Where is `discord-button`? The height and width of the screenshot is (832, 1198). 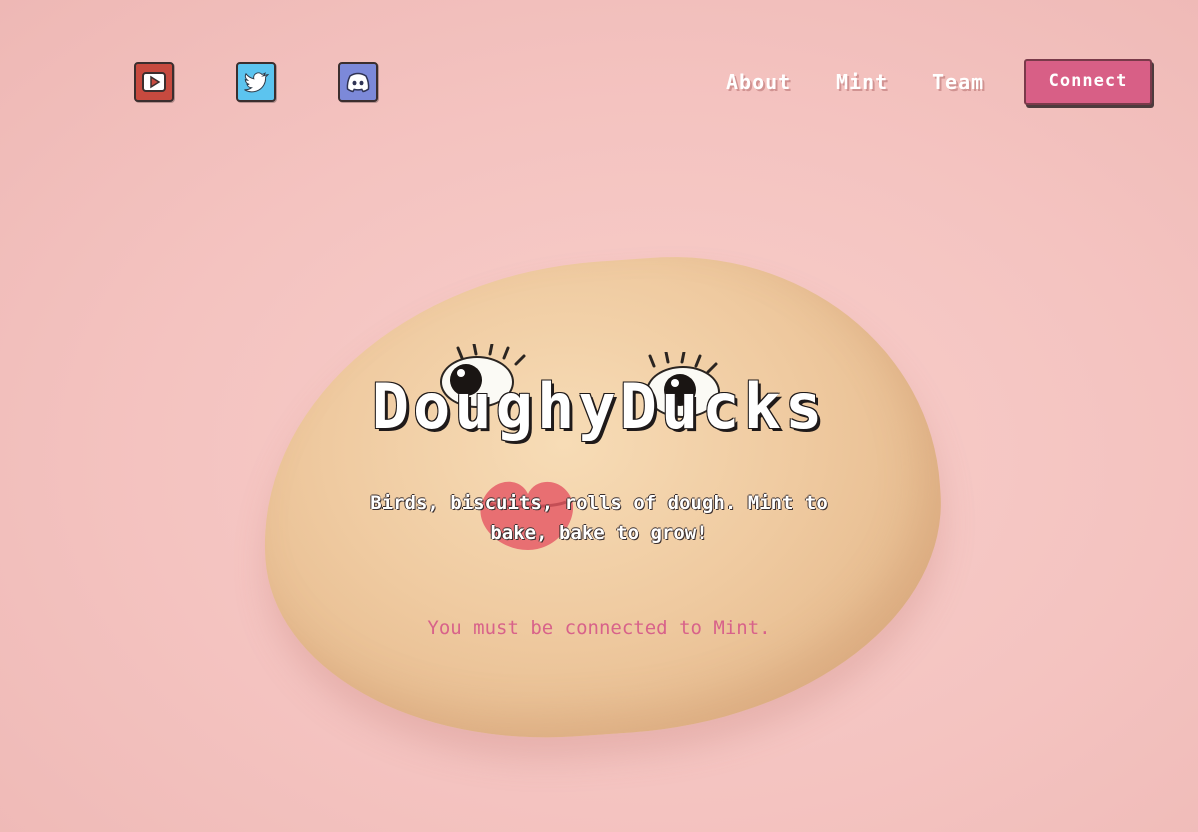
discord-button is located at coordinates (358, 82).